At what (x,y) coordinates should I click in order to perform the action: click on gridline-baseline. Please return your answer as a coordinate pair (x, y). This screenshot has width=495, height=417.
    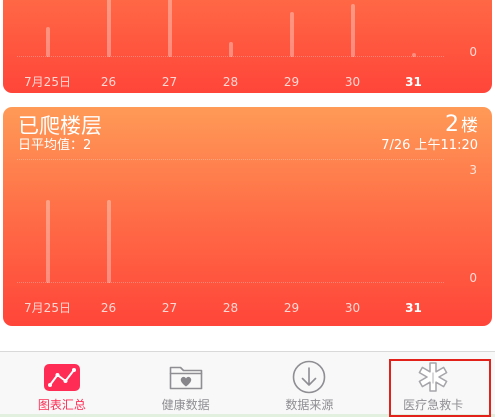
    Looking at the image, I should click on (230, 282).